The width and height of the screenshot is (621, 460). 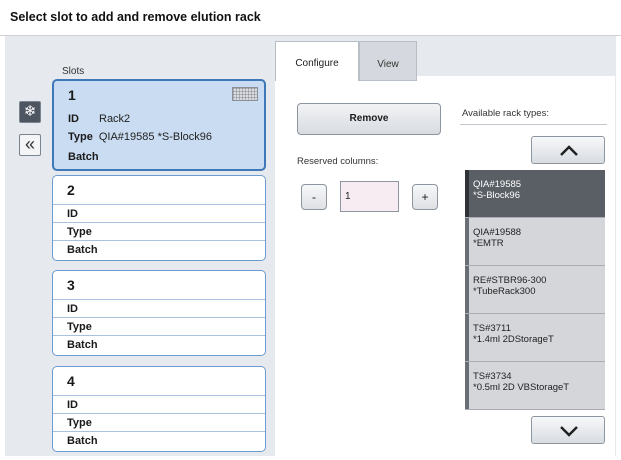 I want to click on slot-type-row: Type QIA#19585 *S-Block96, so click(x=140, y=137).